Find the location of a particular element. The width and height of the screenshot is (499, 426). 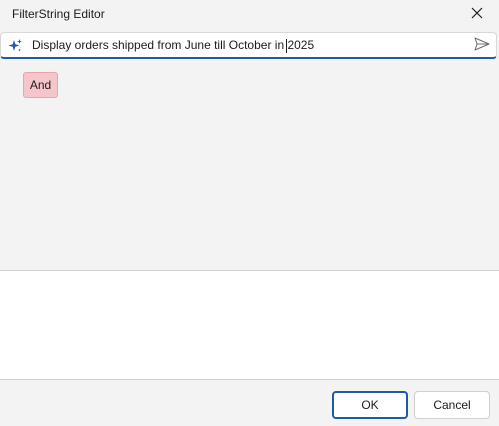

send-button is located at coordinates (482, 46).